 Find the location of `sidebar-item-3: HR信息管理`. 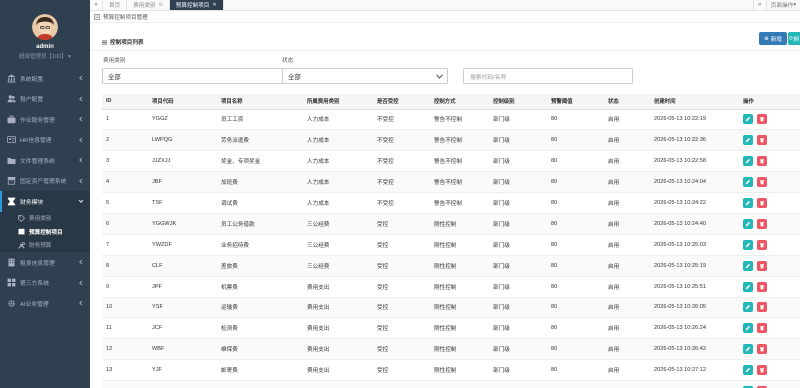

sidebar-item-3: HR信息管理 is located at coordinates (45, 140).